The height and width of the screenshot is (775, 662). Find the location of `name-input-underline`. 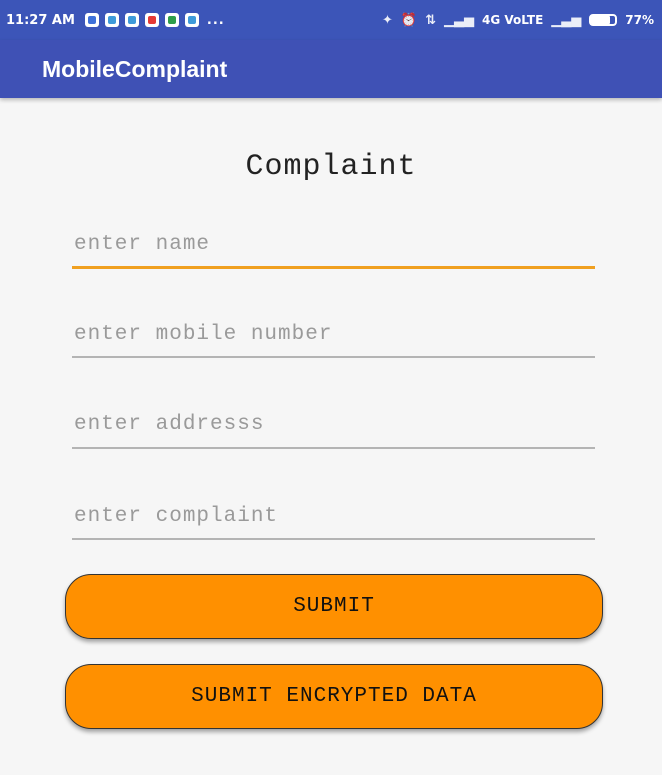

name-input-underline is located at coordinates (333, 267).